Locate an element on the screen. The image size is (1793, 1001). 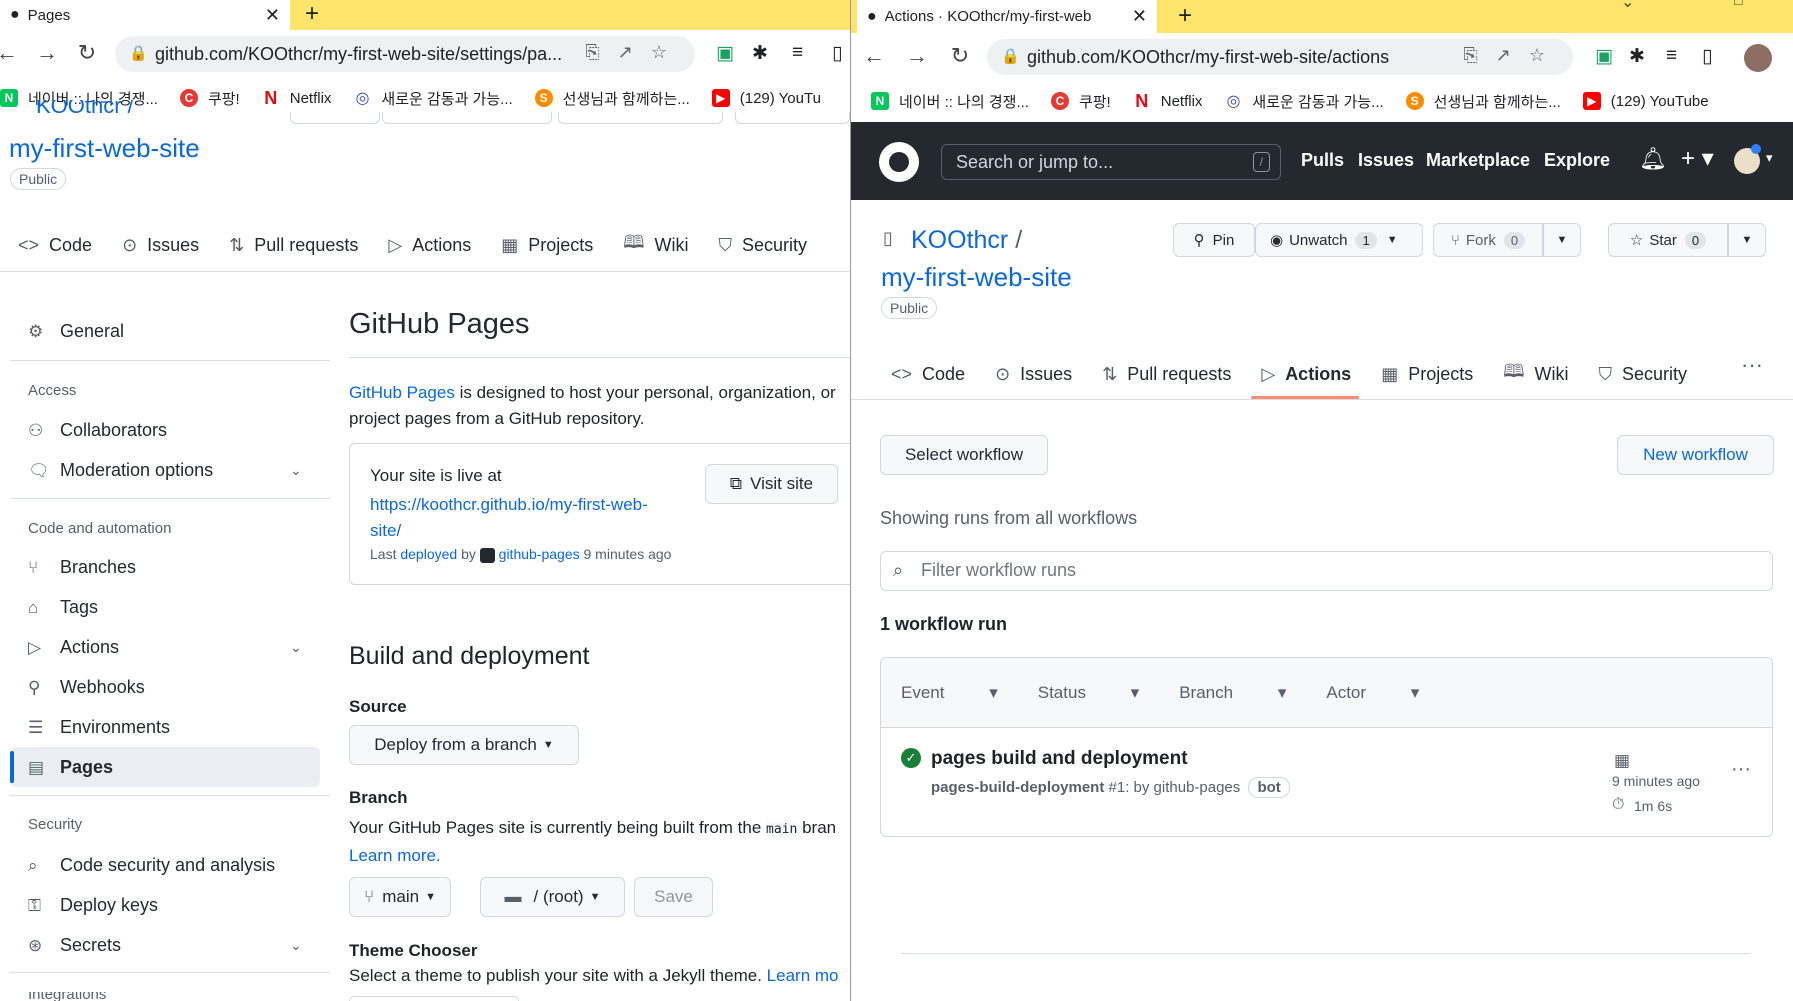
fork-button: ⑂ Fork 0 is located at coordinates (1488, 240).